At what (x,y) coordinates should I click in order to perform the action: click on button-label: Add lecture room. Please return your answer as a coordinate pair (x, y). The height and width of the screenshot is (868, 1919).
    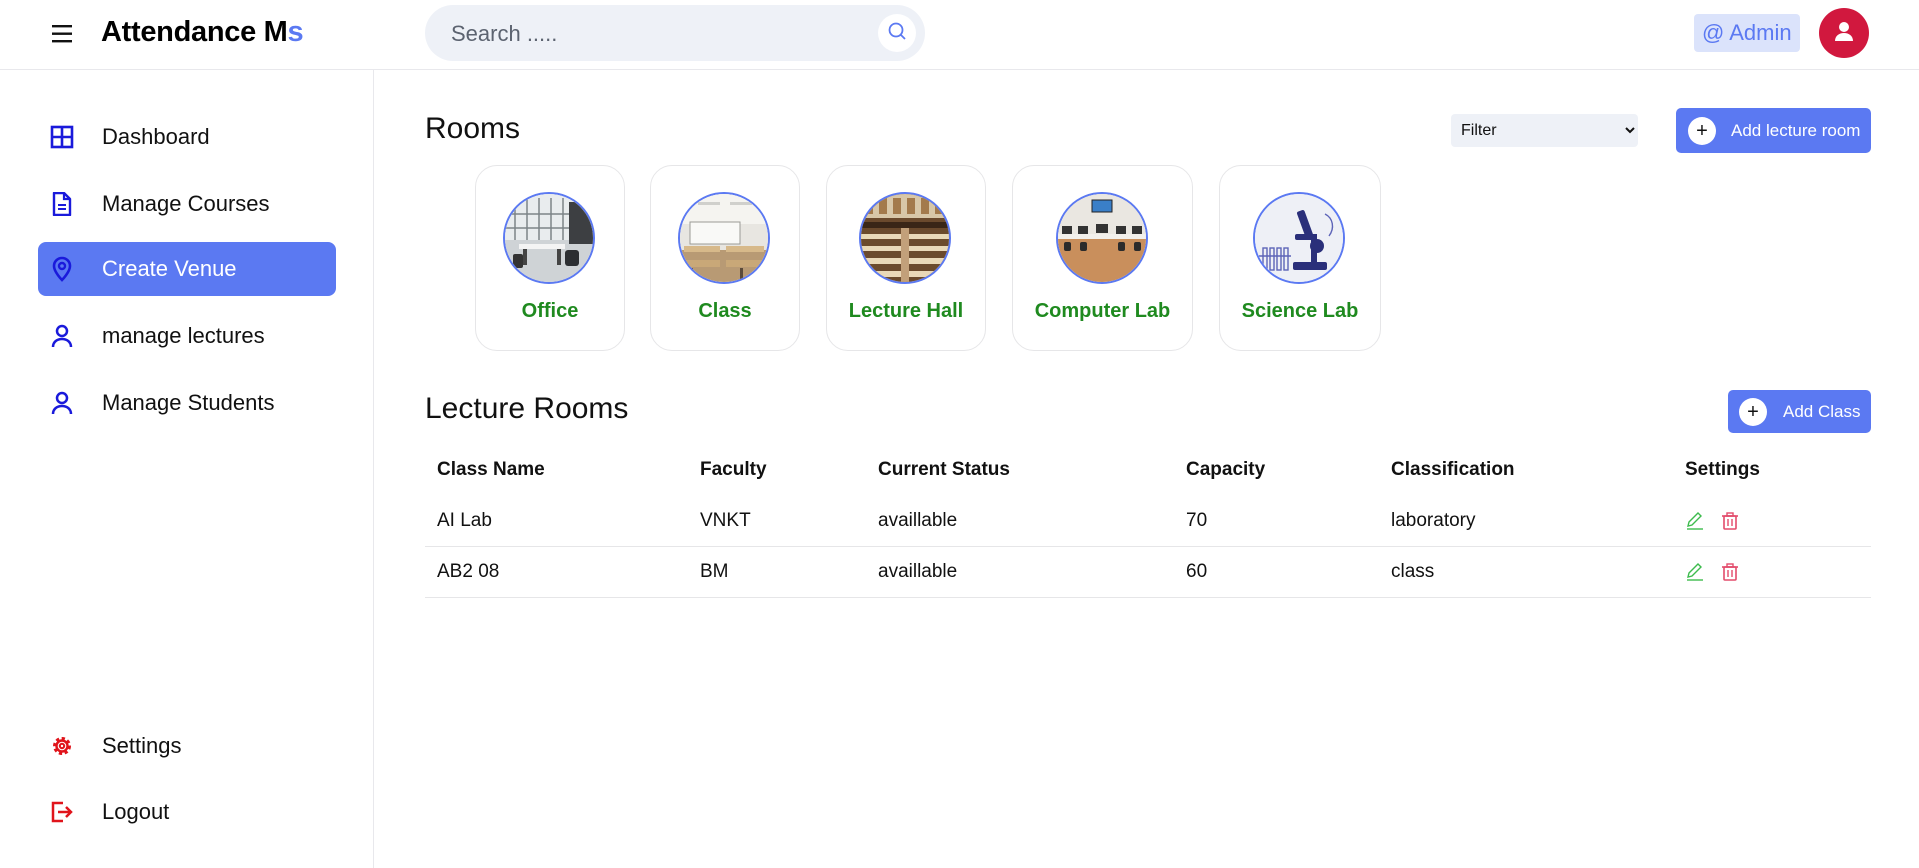
    Looking at the image, I should click on (1796, 130).